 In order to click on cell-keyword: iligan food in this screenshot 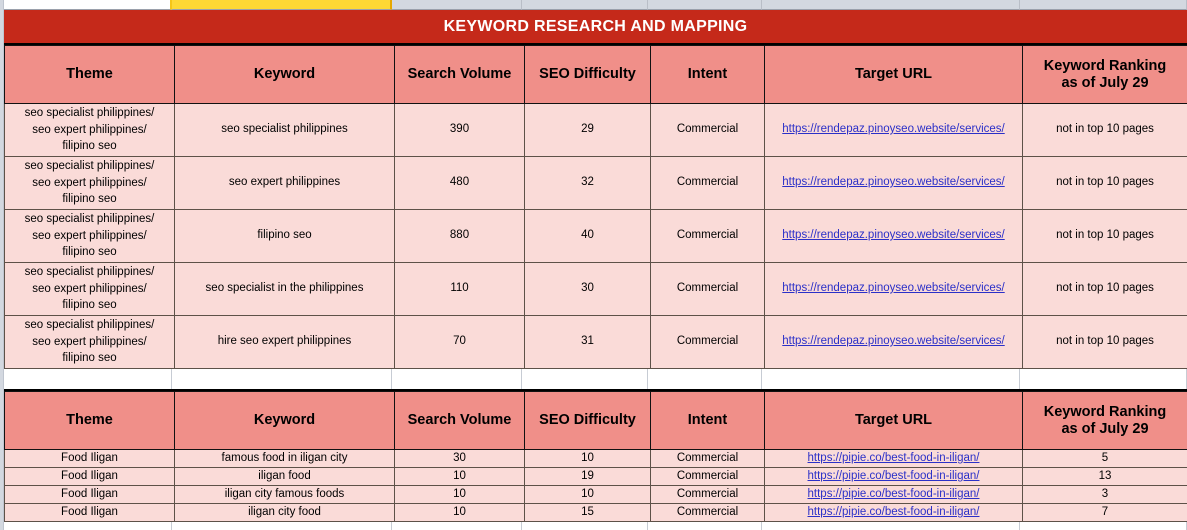, I will do `click(284, 476)`.